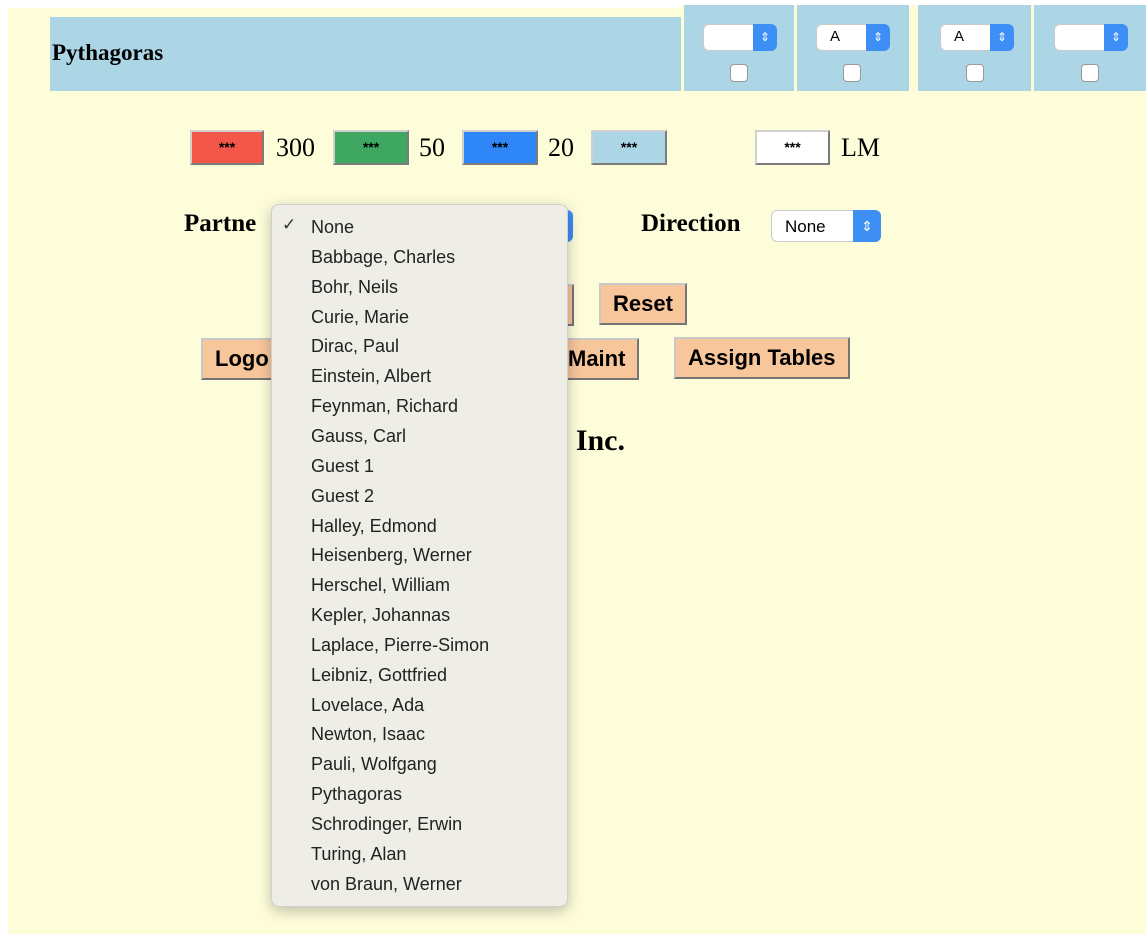  Describe the element at coordinates (371, 147) in the screenshot. I see `green-count-button: ***` at that location.